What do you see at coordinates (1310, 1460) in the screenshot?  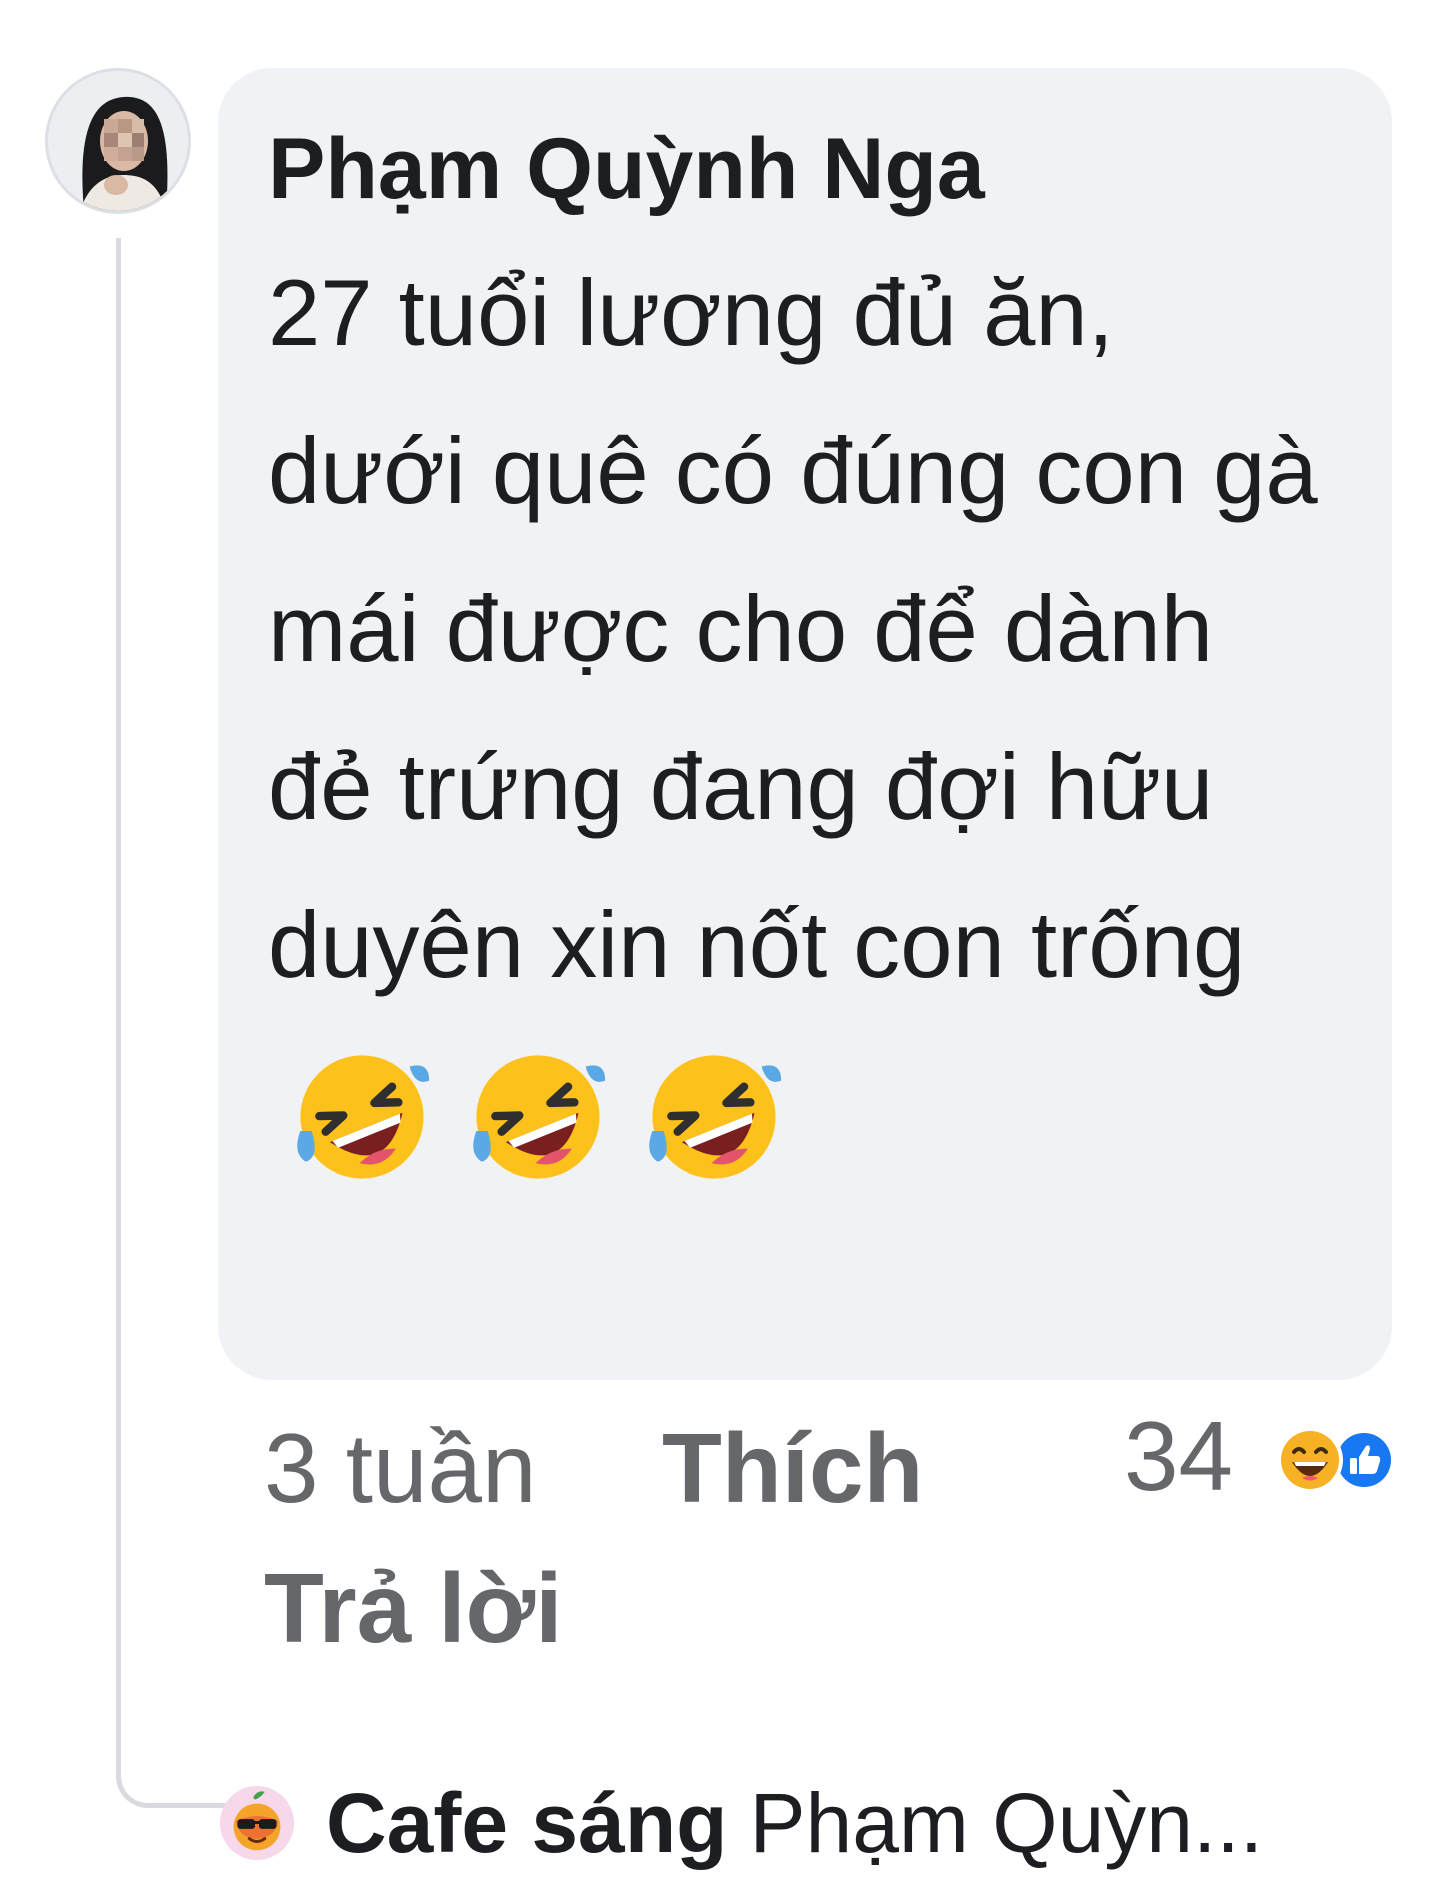 I see `haha-reaction-icon` at bounding box center [1310, 1460].